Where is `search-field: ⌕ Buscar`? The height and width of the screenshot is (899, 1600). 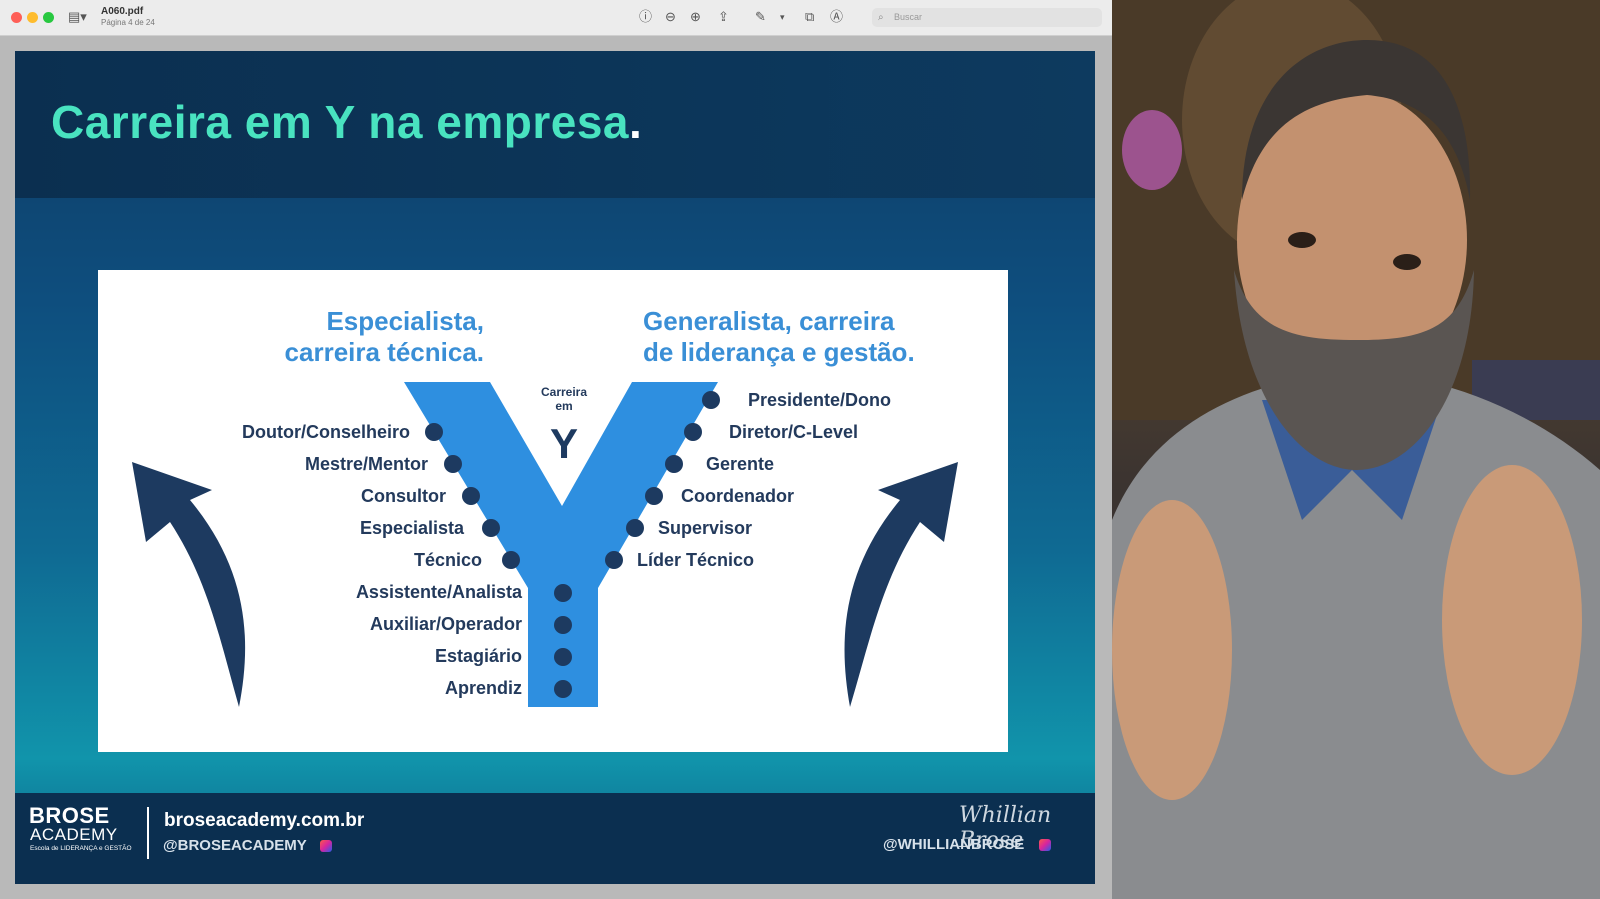
search-field: ⌕ Buscar is located at coordinates (987, 17).